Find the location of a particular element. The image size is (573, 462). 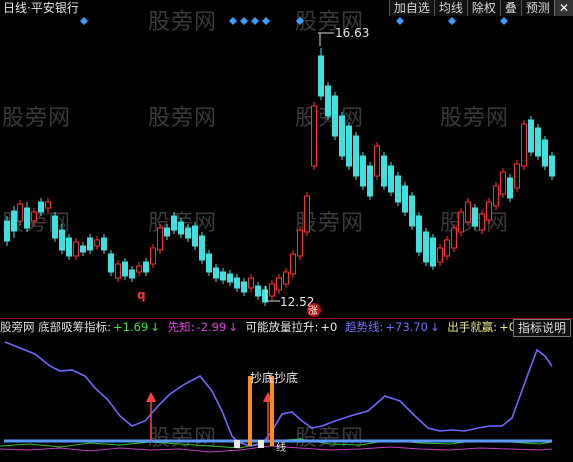

indicator-item-main: 股旁网 底部吸筹指标: +1.69 ↓ is located at coordinates (80, 327).